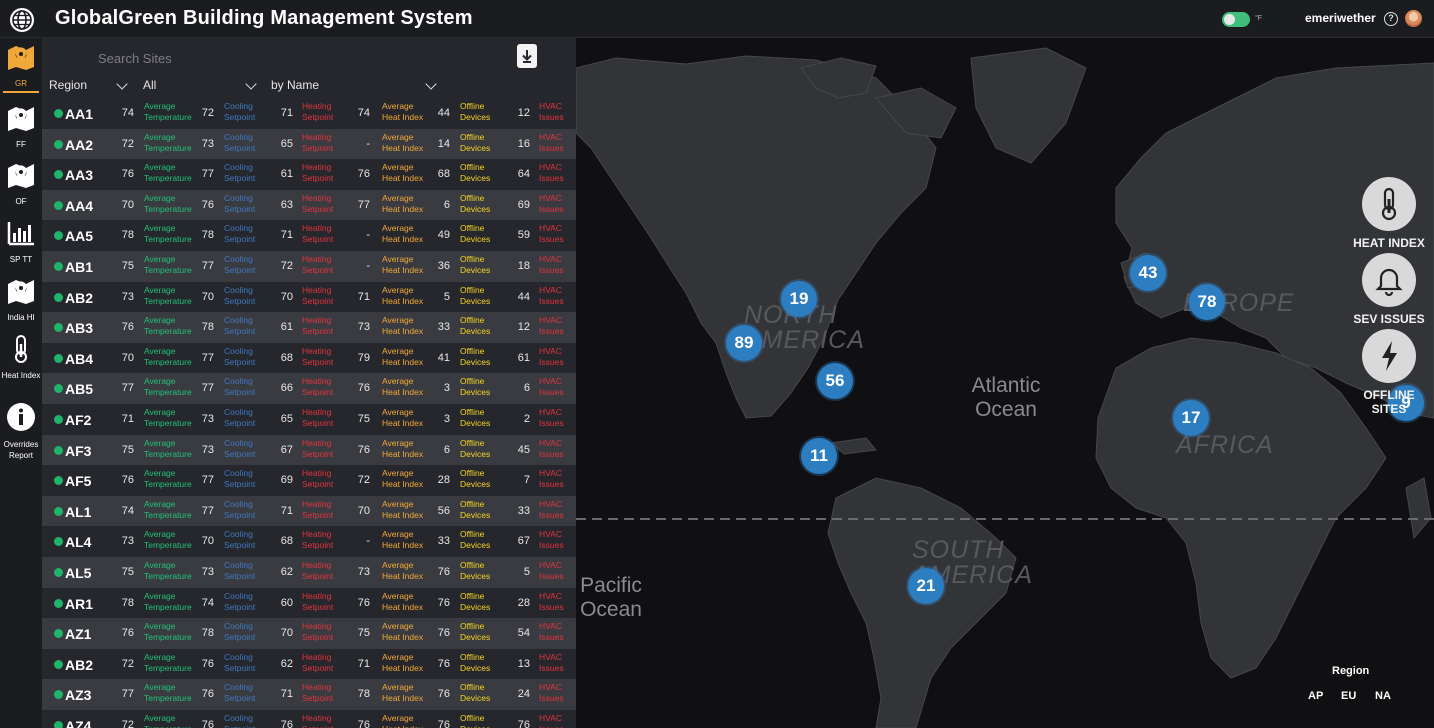  What do you see at coordinates (1389, 280) in the screenshot?
I see `sev-issues-button` at bounding box center [1389, 280].